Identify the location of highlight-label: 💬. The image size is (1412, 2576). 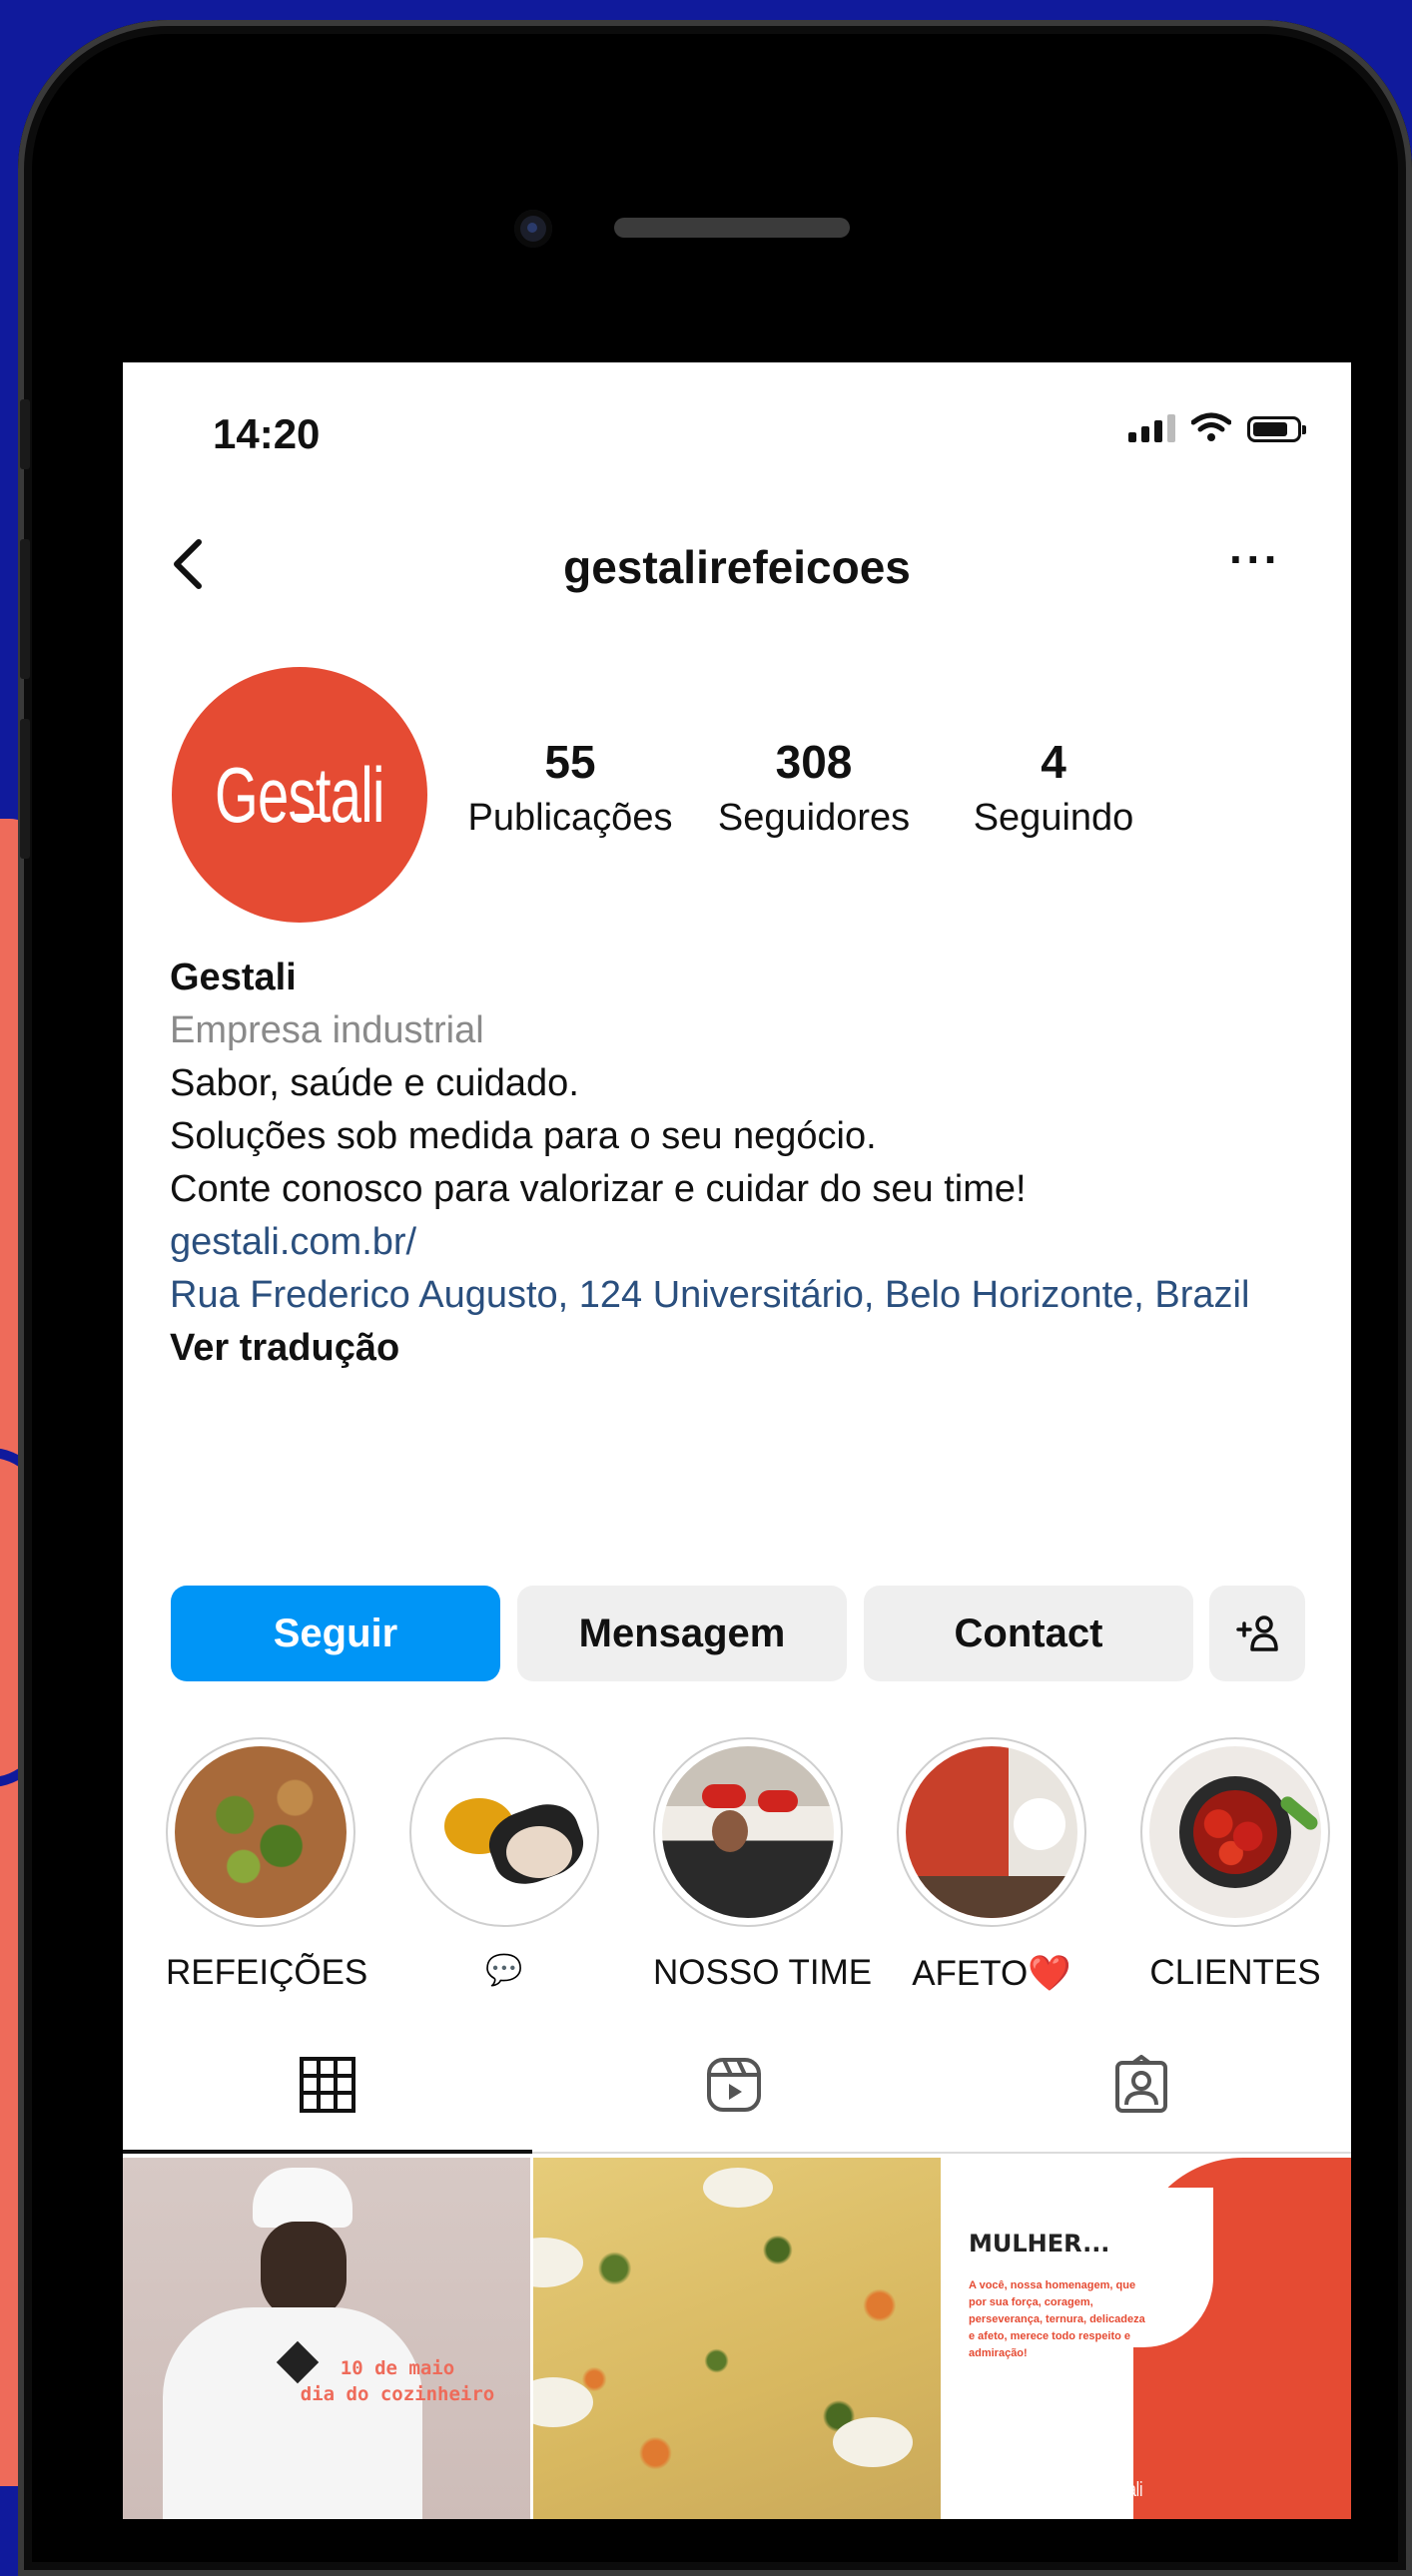
(504, 1970).